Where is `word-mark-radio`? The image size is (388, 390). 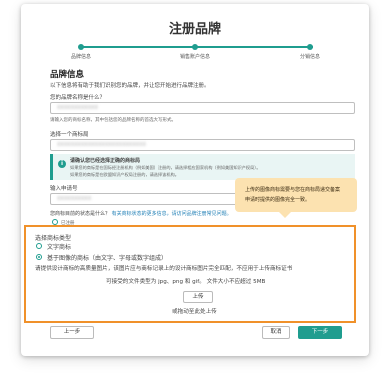
word-mark-radio is located at coordinates (39, 246).